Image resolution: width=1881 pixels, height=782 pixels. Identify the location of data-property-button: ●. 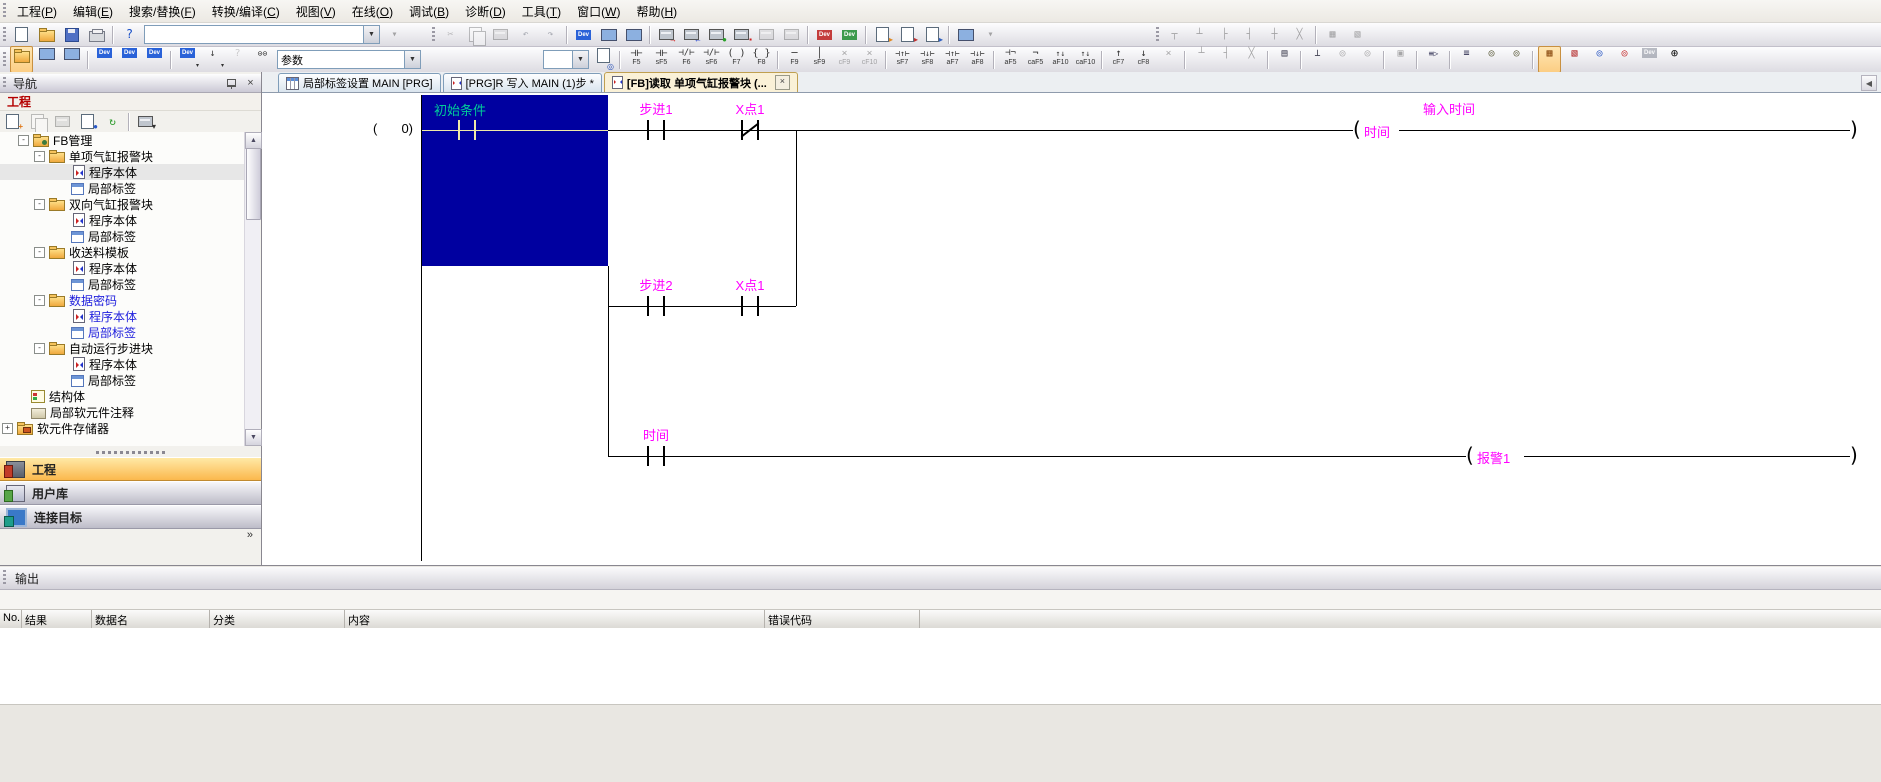
(87, 122).